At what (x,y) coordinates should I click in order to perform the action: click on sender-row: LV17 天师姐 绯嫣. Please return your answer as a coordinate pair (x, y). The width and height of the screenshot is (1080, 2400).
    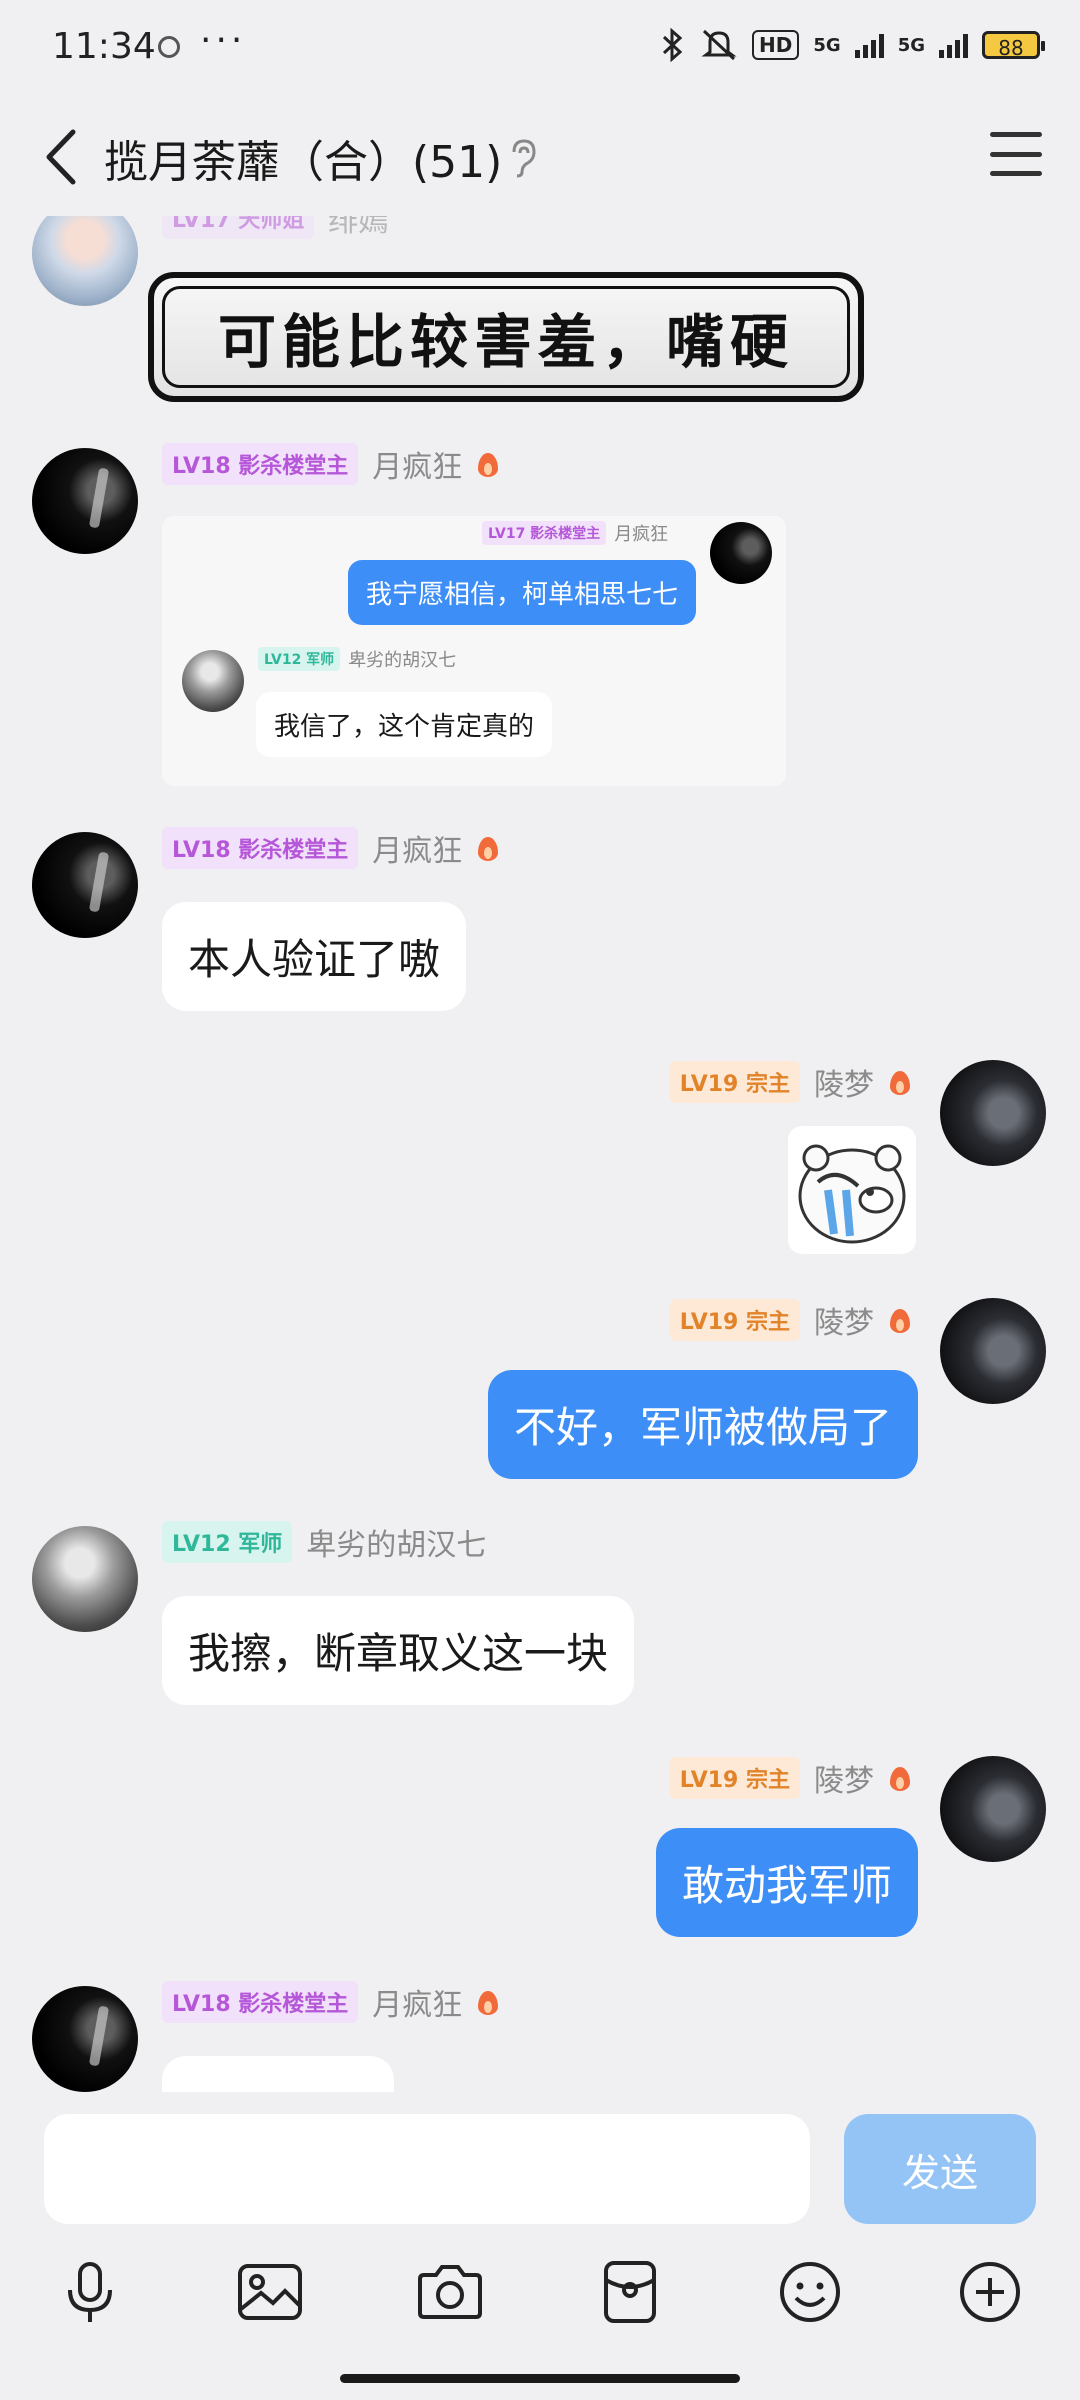
    Looking at the image, I should click on (275, 228).